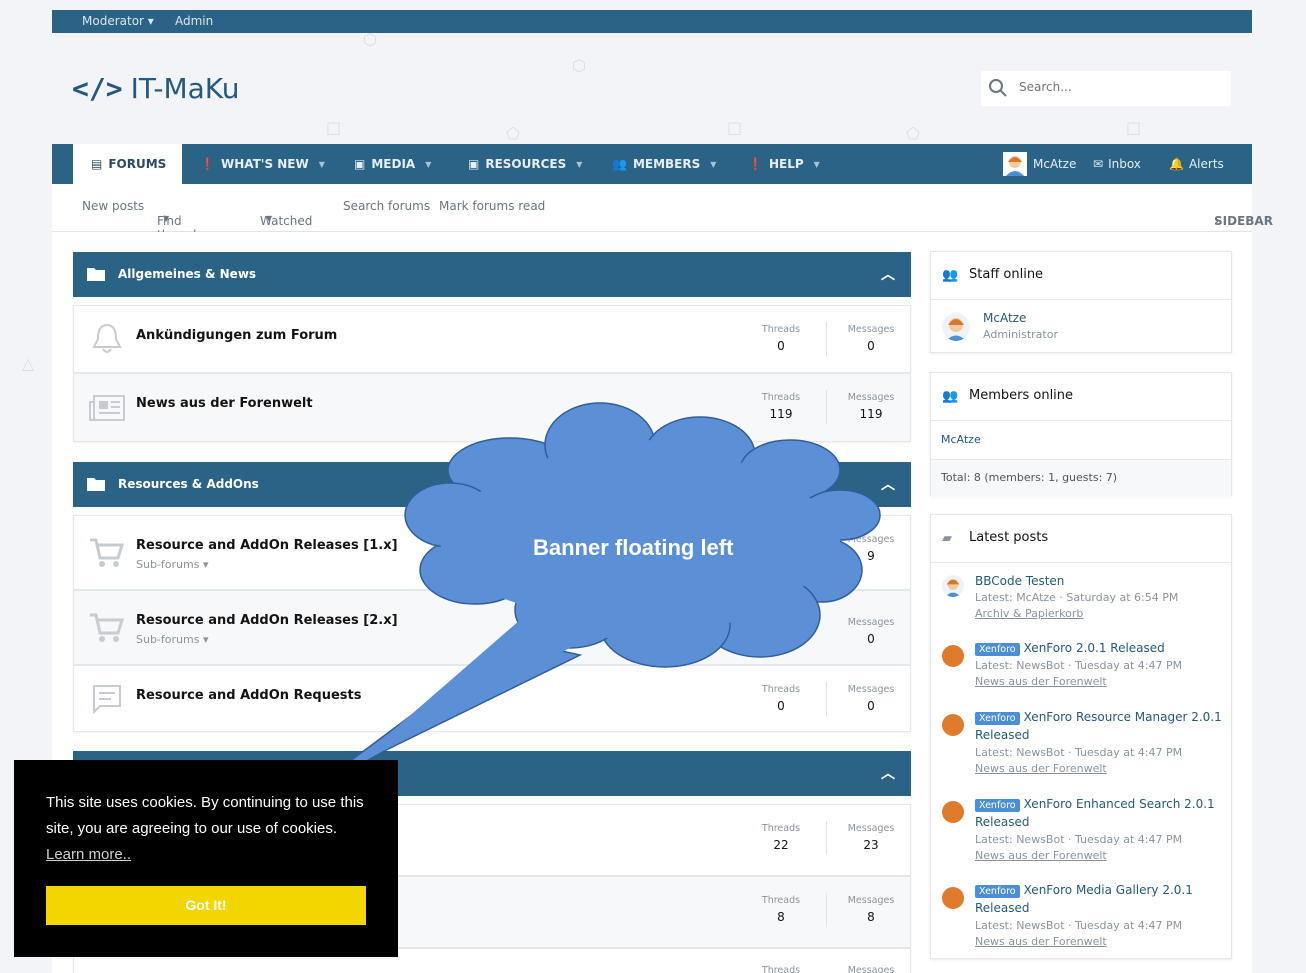 The height and width of the screenshot is (973, 1306). I want to click on got-it-button: Got It!, so click(206, 905).